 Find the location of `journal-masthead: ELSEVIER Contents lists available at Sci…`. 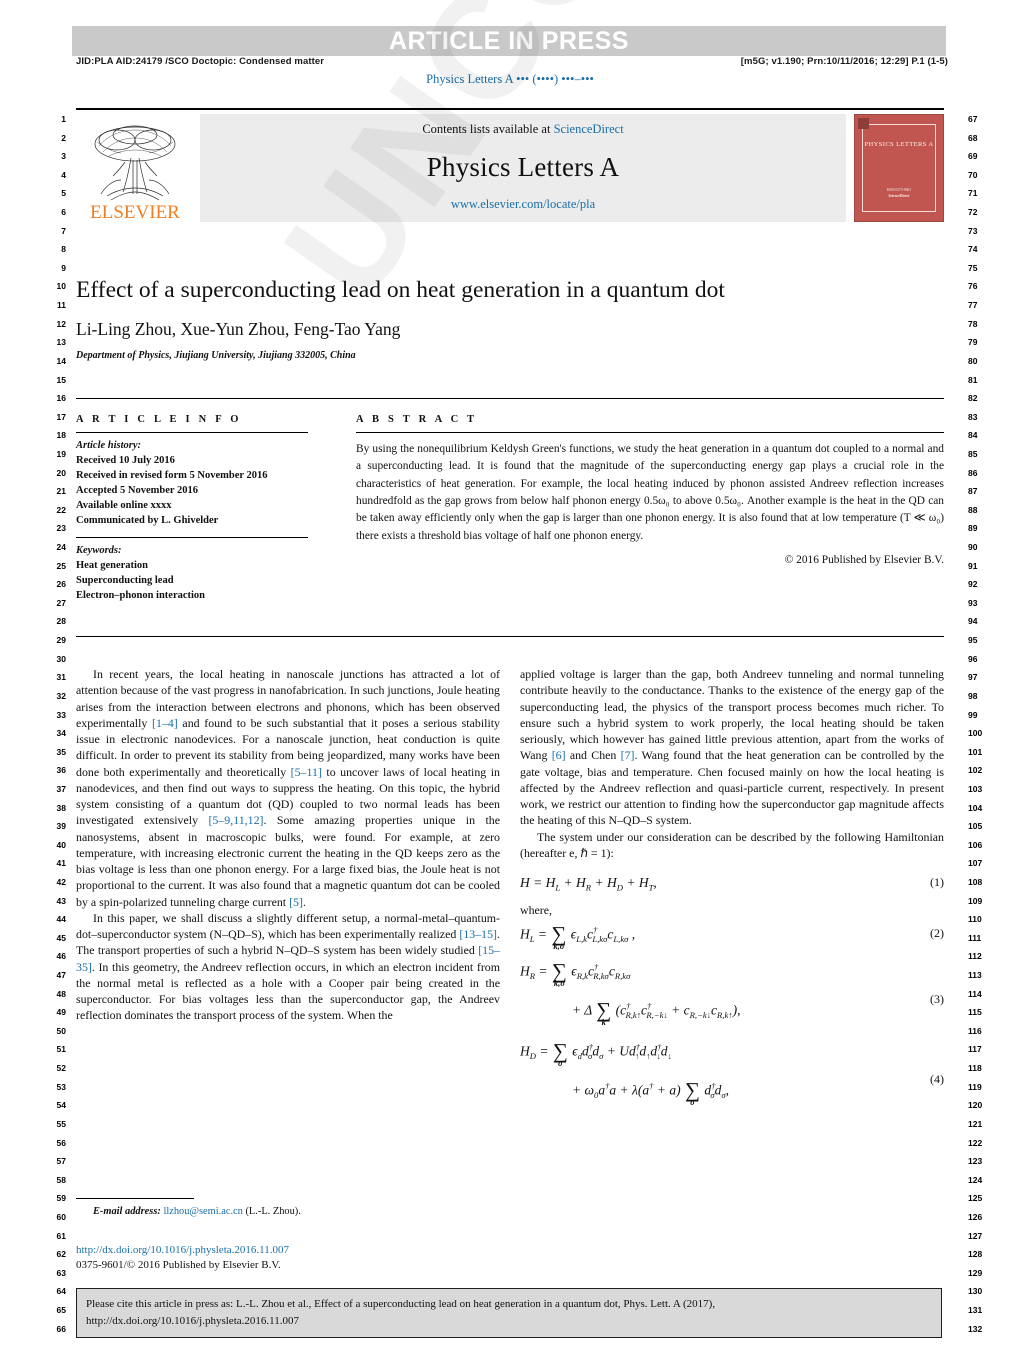

journal-masthead: ELSEVIER Contents lists available at Sci… is located at coordinates (510, 165).